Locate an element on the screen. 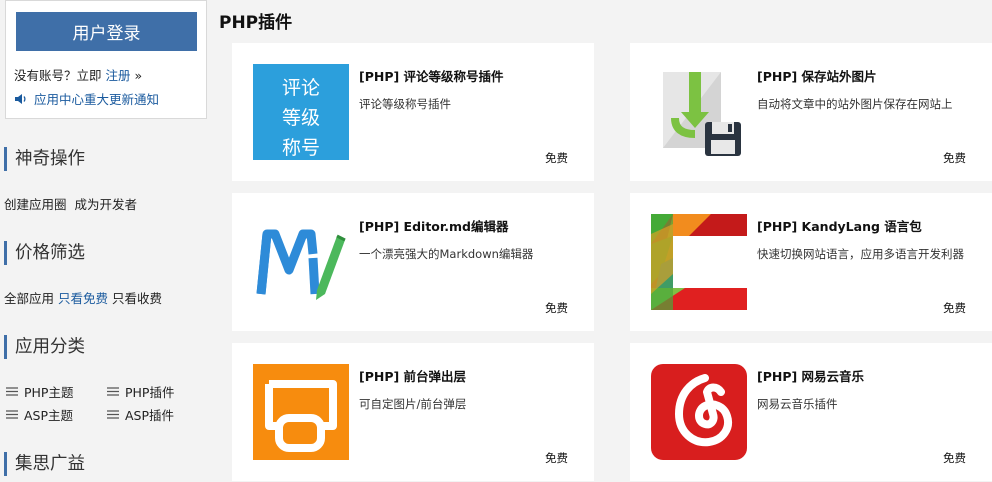 Image resolution: width=992 pixels, height=482 pixels. colorful-l-icon is located at coordinates (699, 262).